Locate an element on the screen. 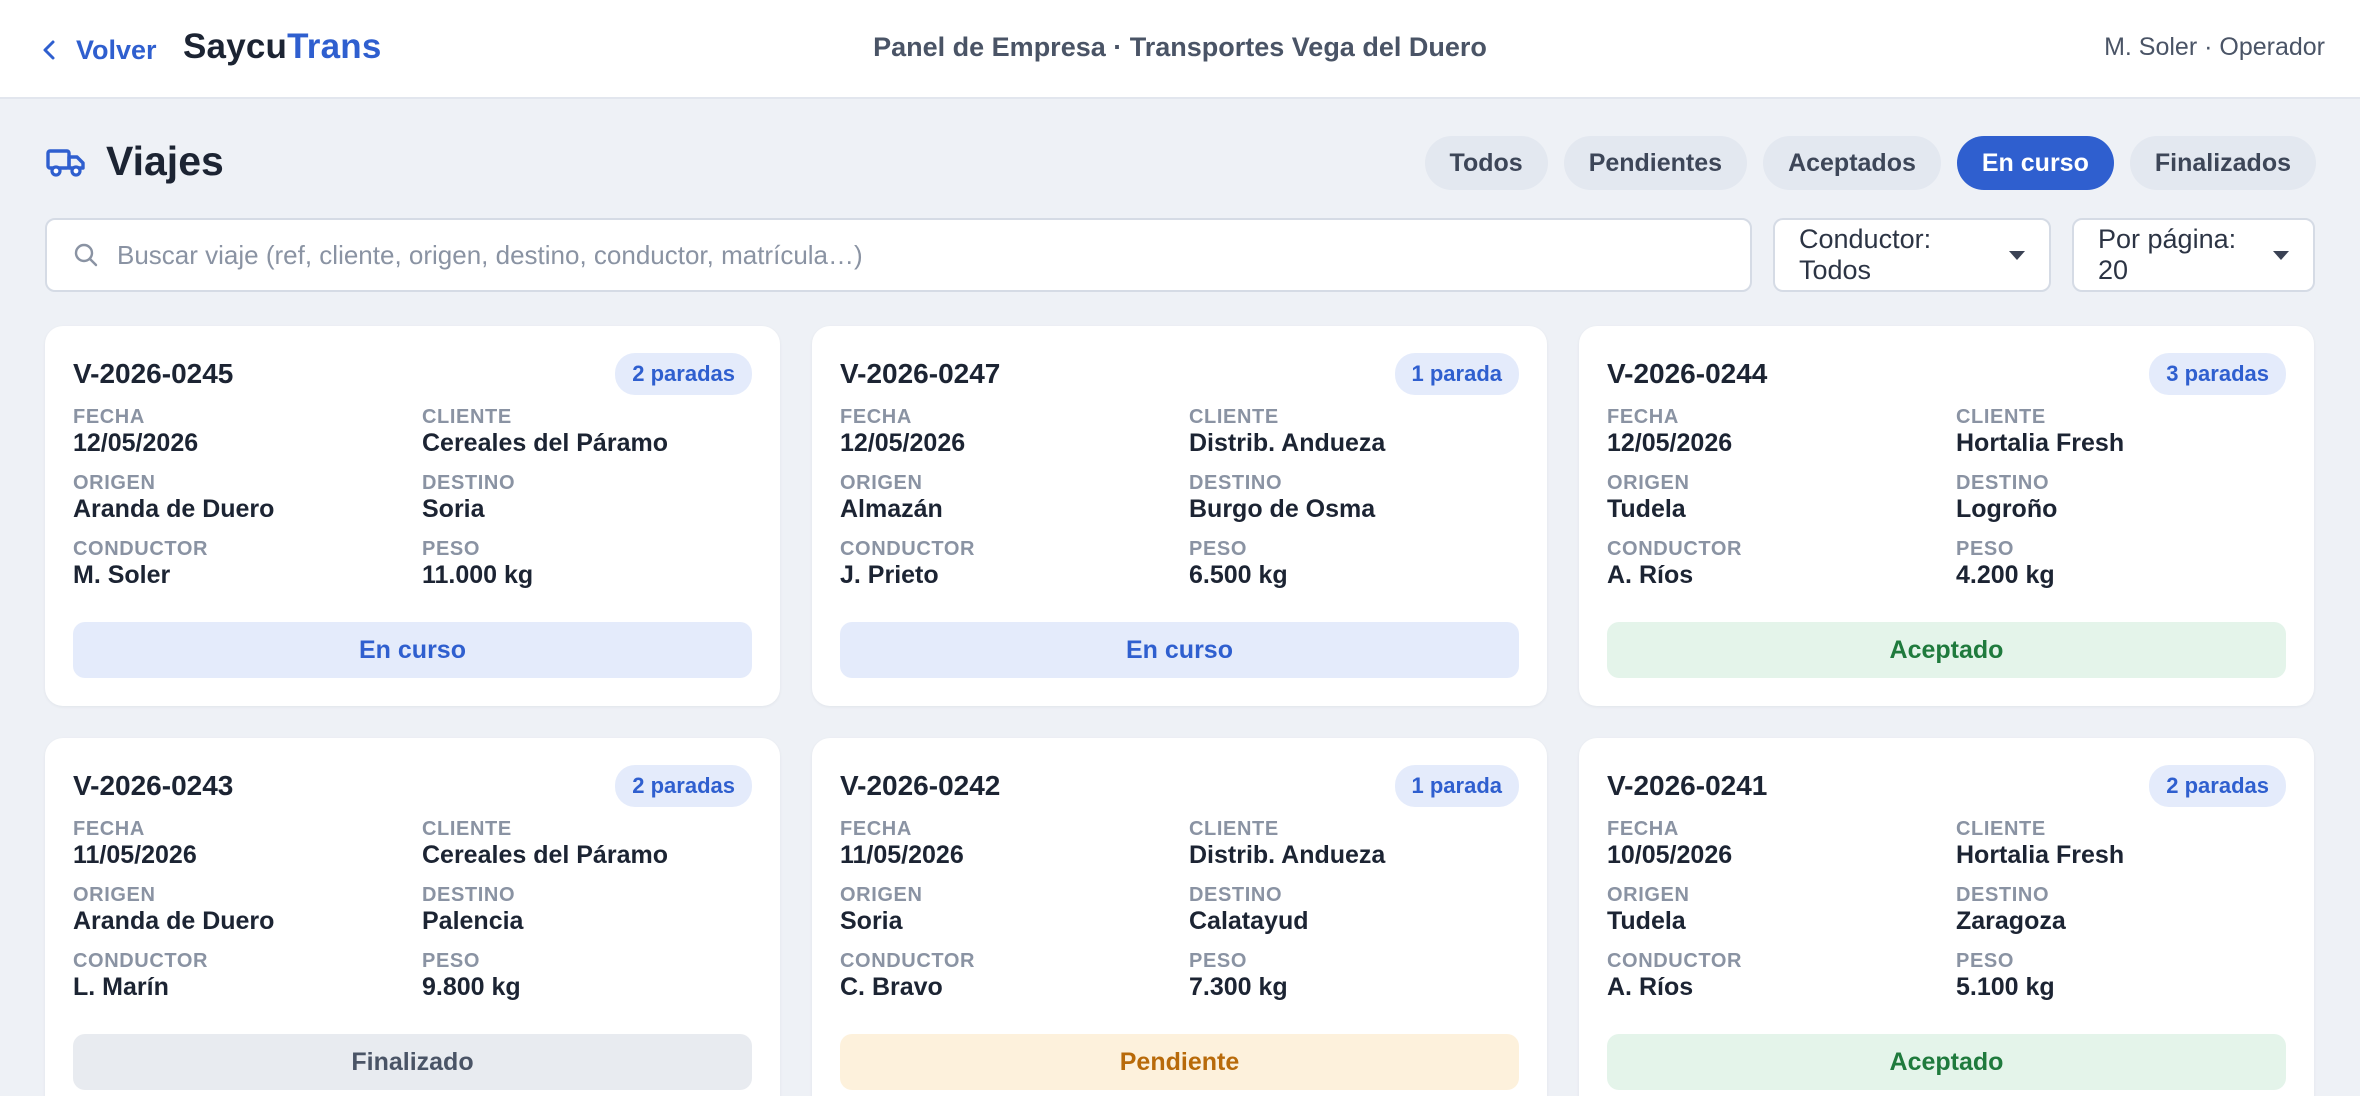 The height and width of the screenshot is (1096, 2360). trip-ref: V-2026-0242 is located at coordinates (920, 785).